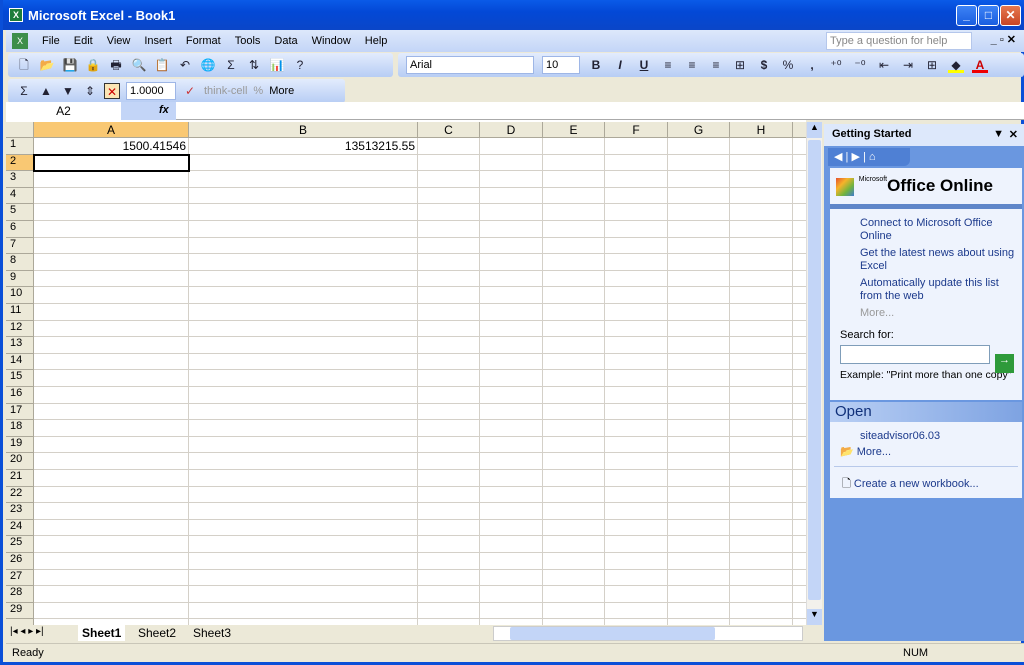  What do you see at coordinates (1013, 134) in the screenshot?
I see `task-pane-close-icon: ✕` at bounding box center [1013, 134].